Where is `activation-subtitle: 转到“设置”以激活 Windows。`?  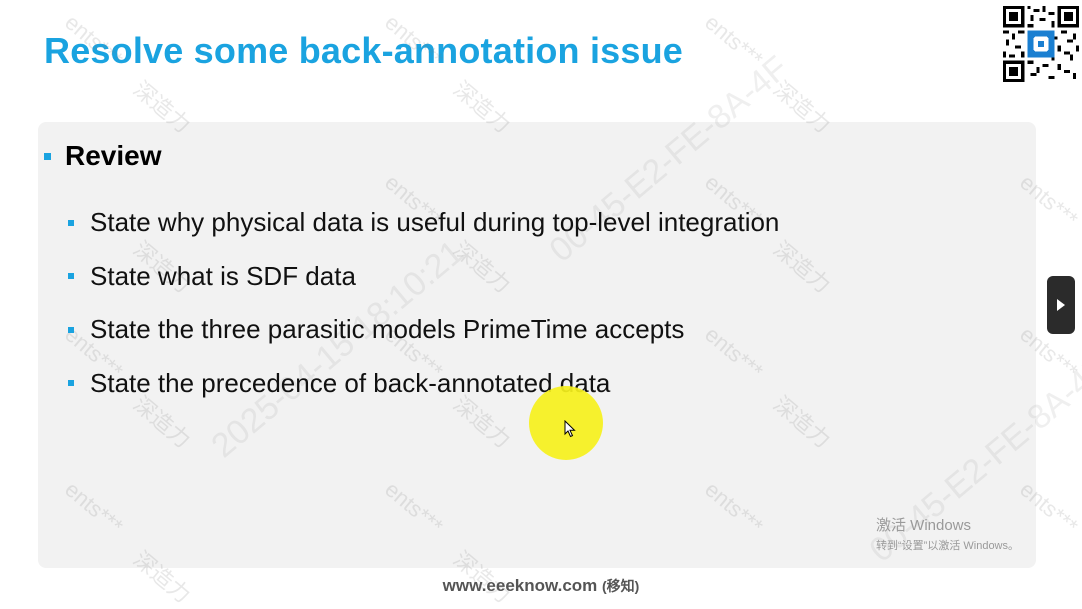 activation-subtitle: 转到“设置”以激活 Windows。 is located at coordinates (948, 546).